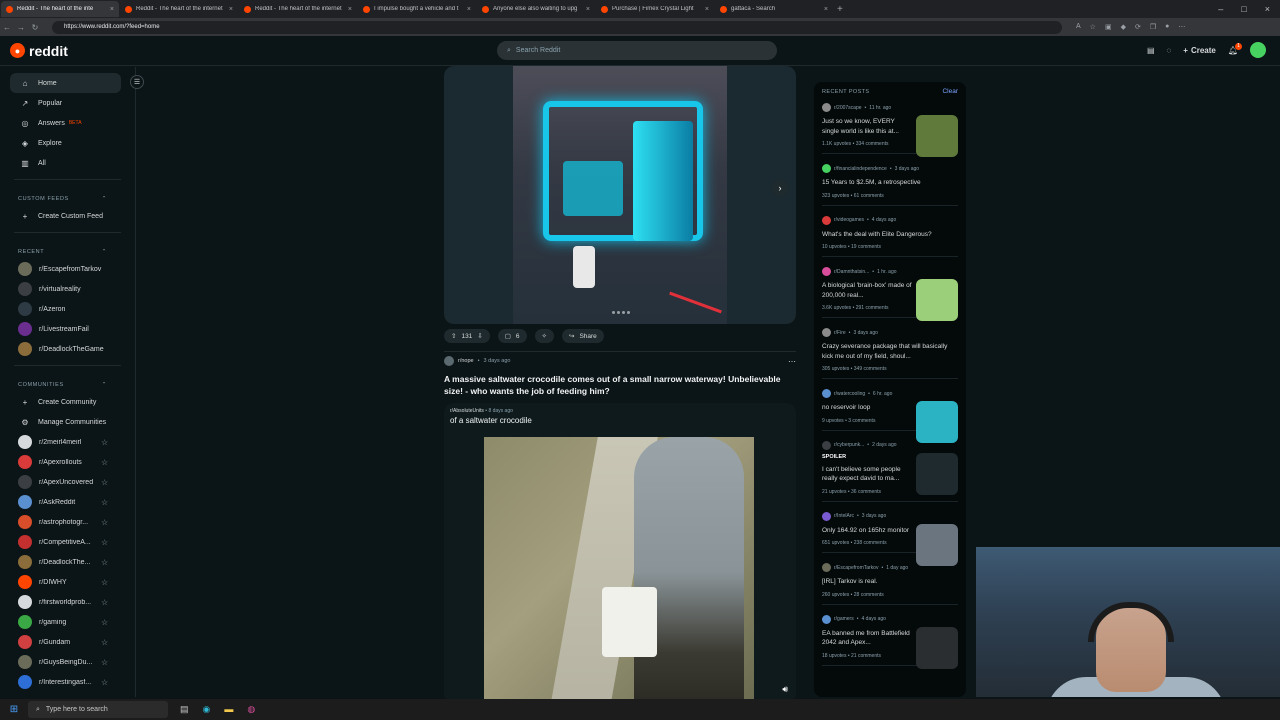 This screenshot has width=1280, height=720. Describe the element at coordinates (950, 91) in the screenshot. I see `clear-button: Clear` at that location.